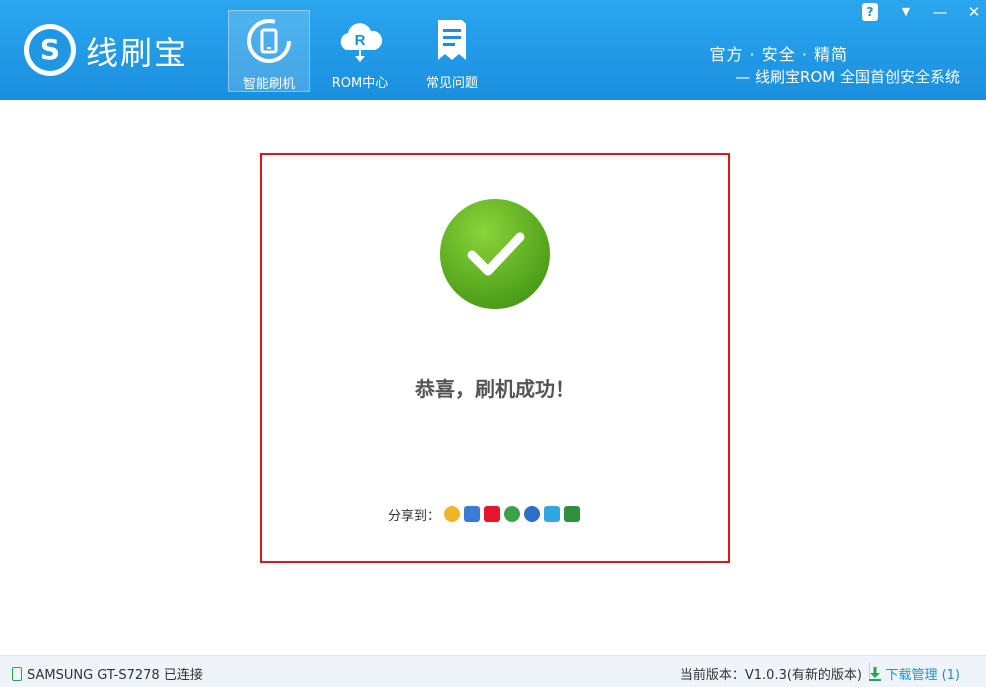 The height and width of the screenshot is (687, 986). I want to click on share-label: 分享到：, so click(414, 516).